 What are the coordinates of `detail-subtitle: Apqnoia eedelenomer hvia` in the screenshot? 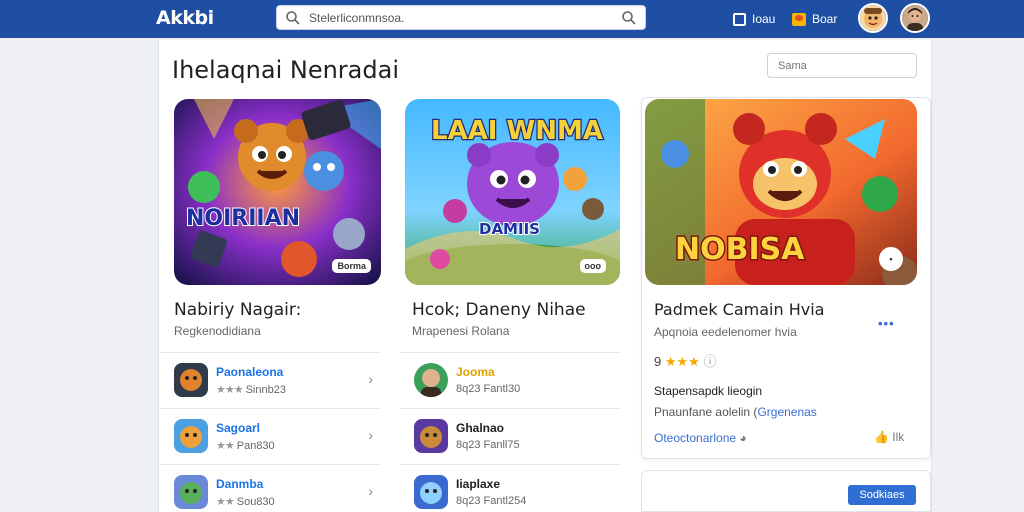 It's located at (725, 332).